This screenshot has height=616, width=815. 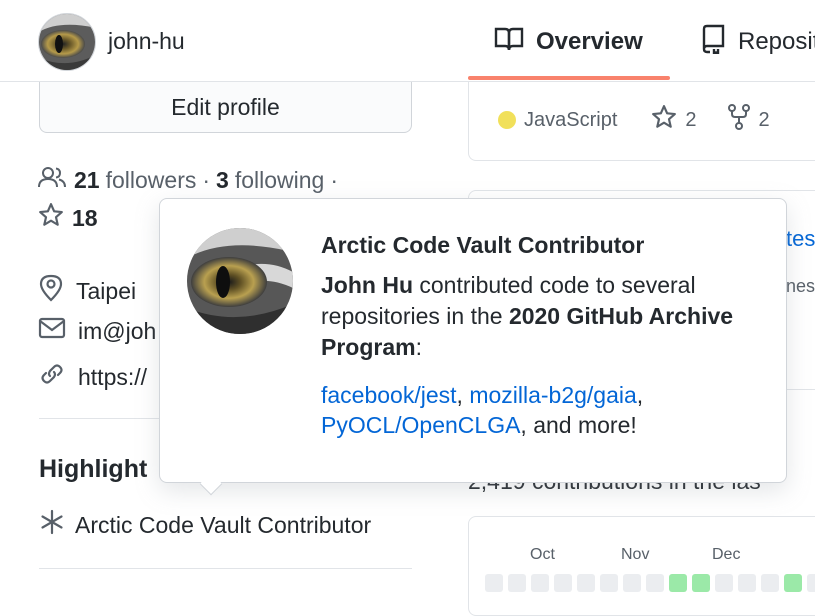 I want to click on repo-link-openclga: PyOCL/OpenCLGA, so click(x=420, y=425).